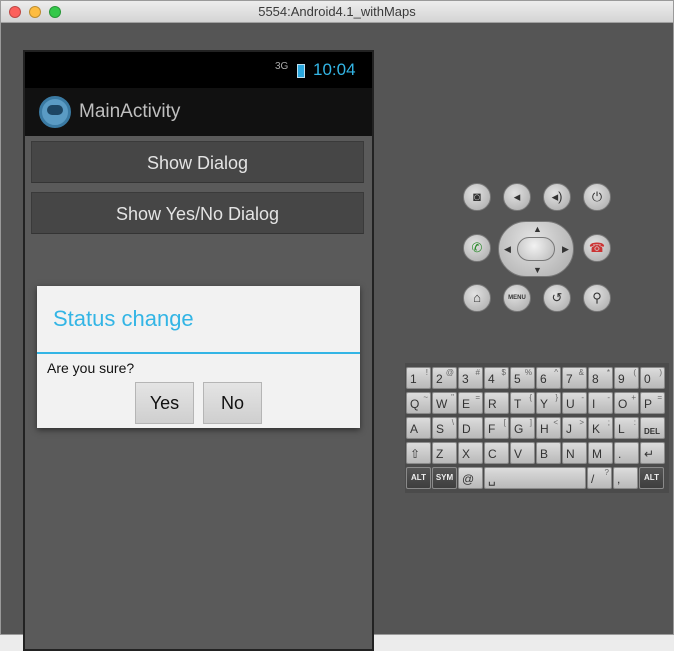 This screenshot has width=674, height=651. Describe the element at coordinates (418, 403) in the screenshot. I see `key-row2-0: Q ~` at that location.